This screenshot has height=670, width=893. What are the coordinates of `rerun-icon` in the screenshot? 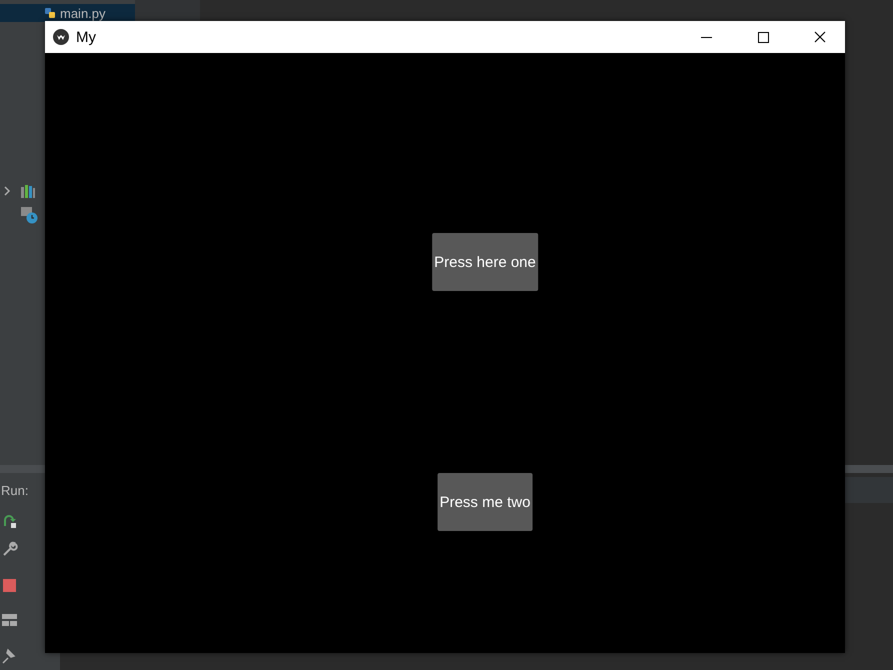 It's located at (10, 521).